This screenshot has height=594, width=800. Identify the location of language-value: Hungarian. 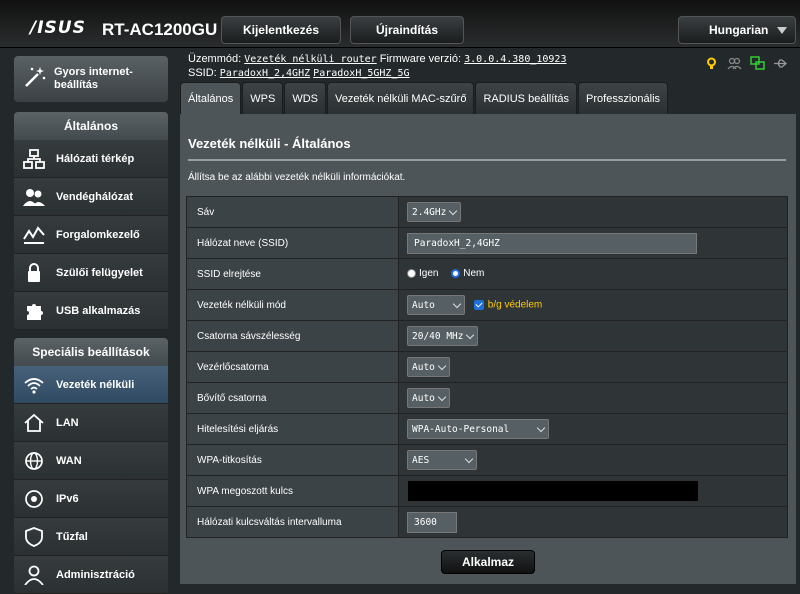
(739, 30).